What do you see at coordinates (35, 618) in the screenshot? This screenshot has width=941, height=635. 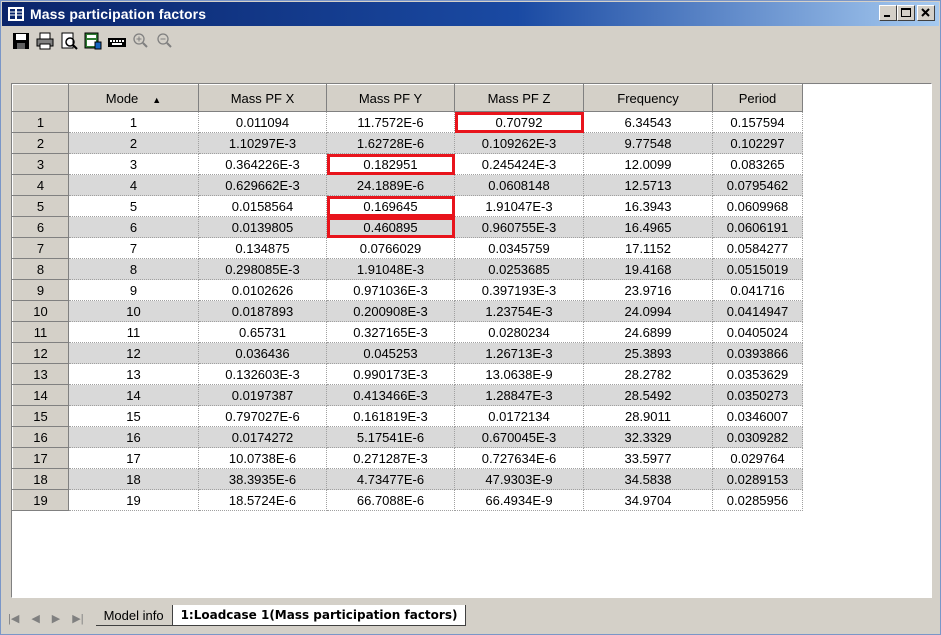 I see `prev-tab-icon: ◀` at bounding box center [35, 618].